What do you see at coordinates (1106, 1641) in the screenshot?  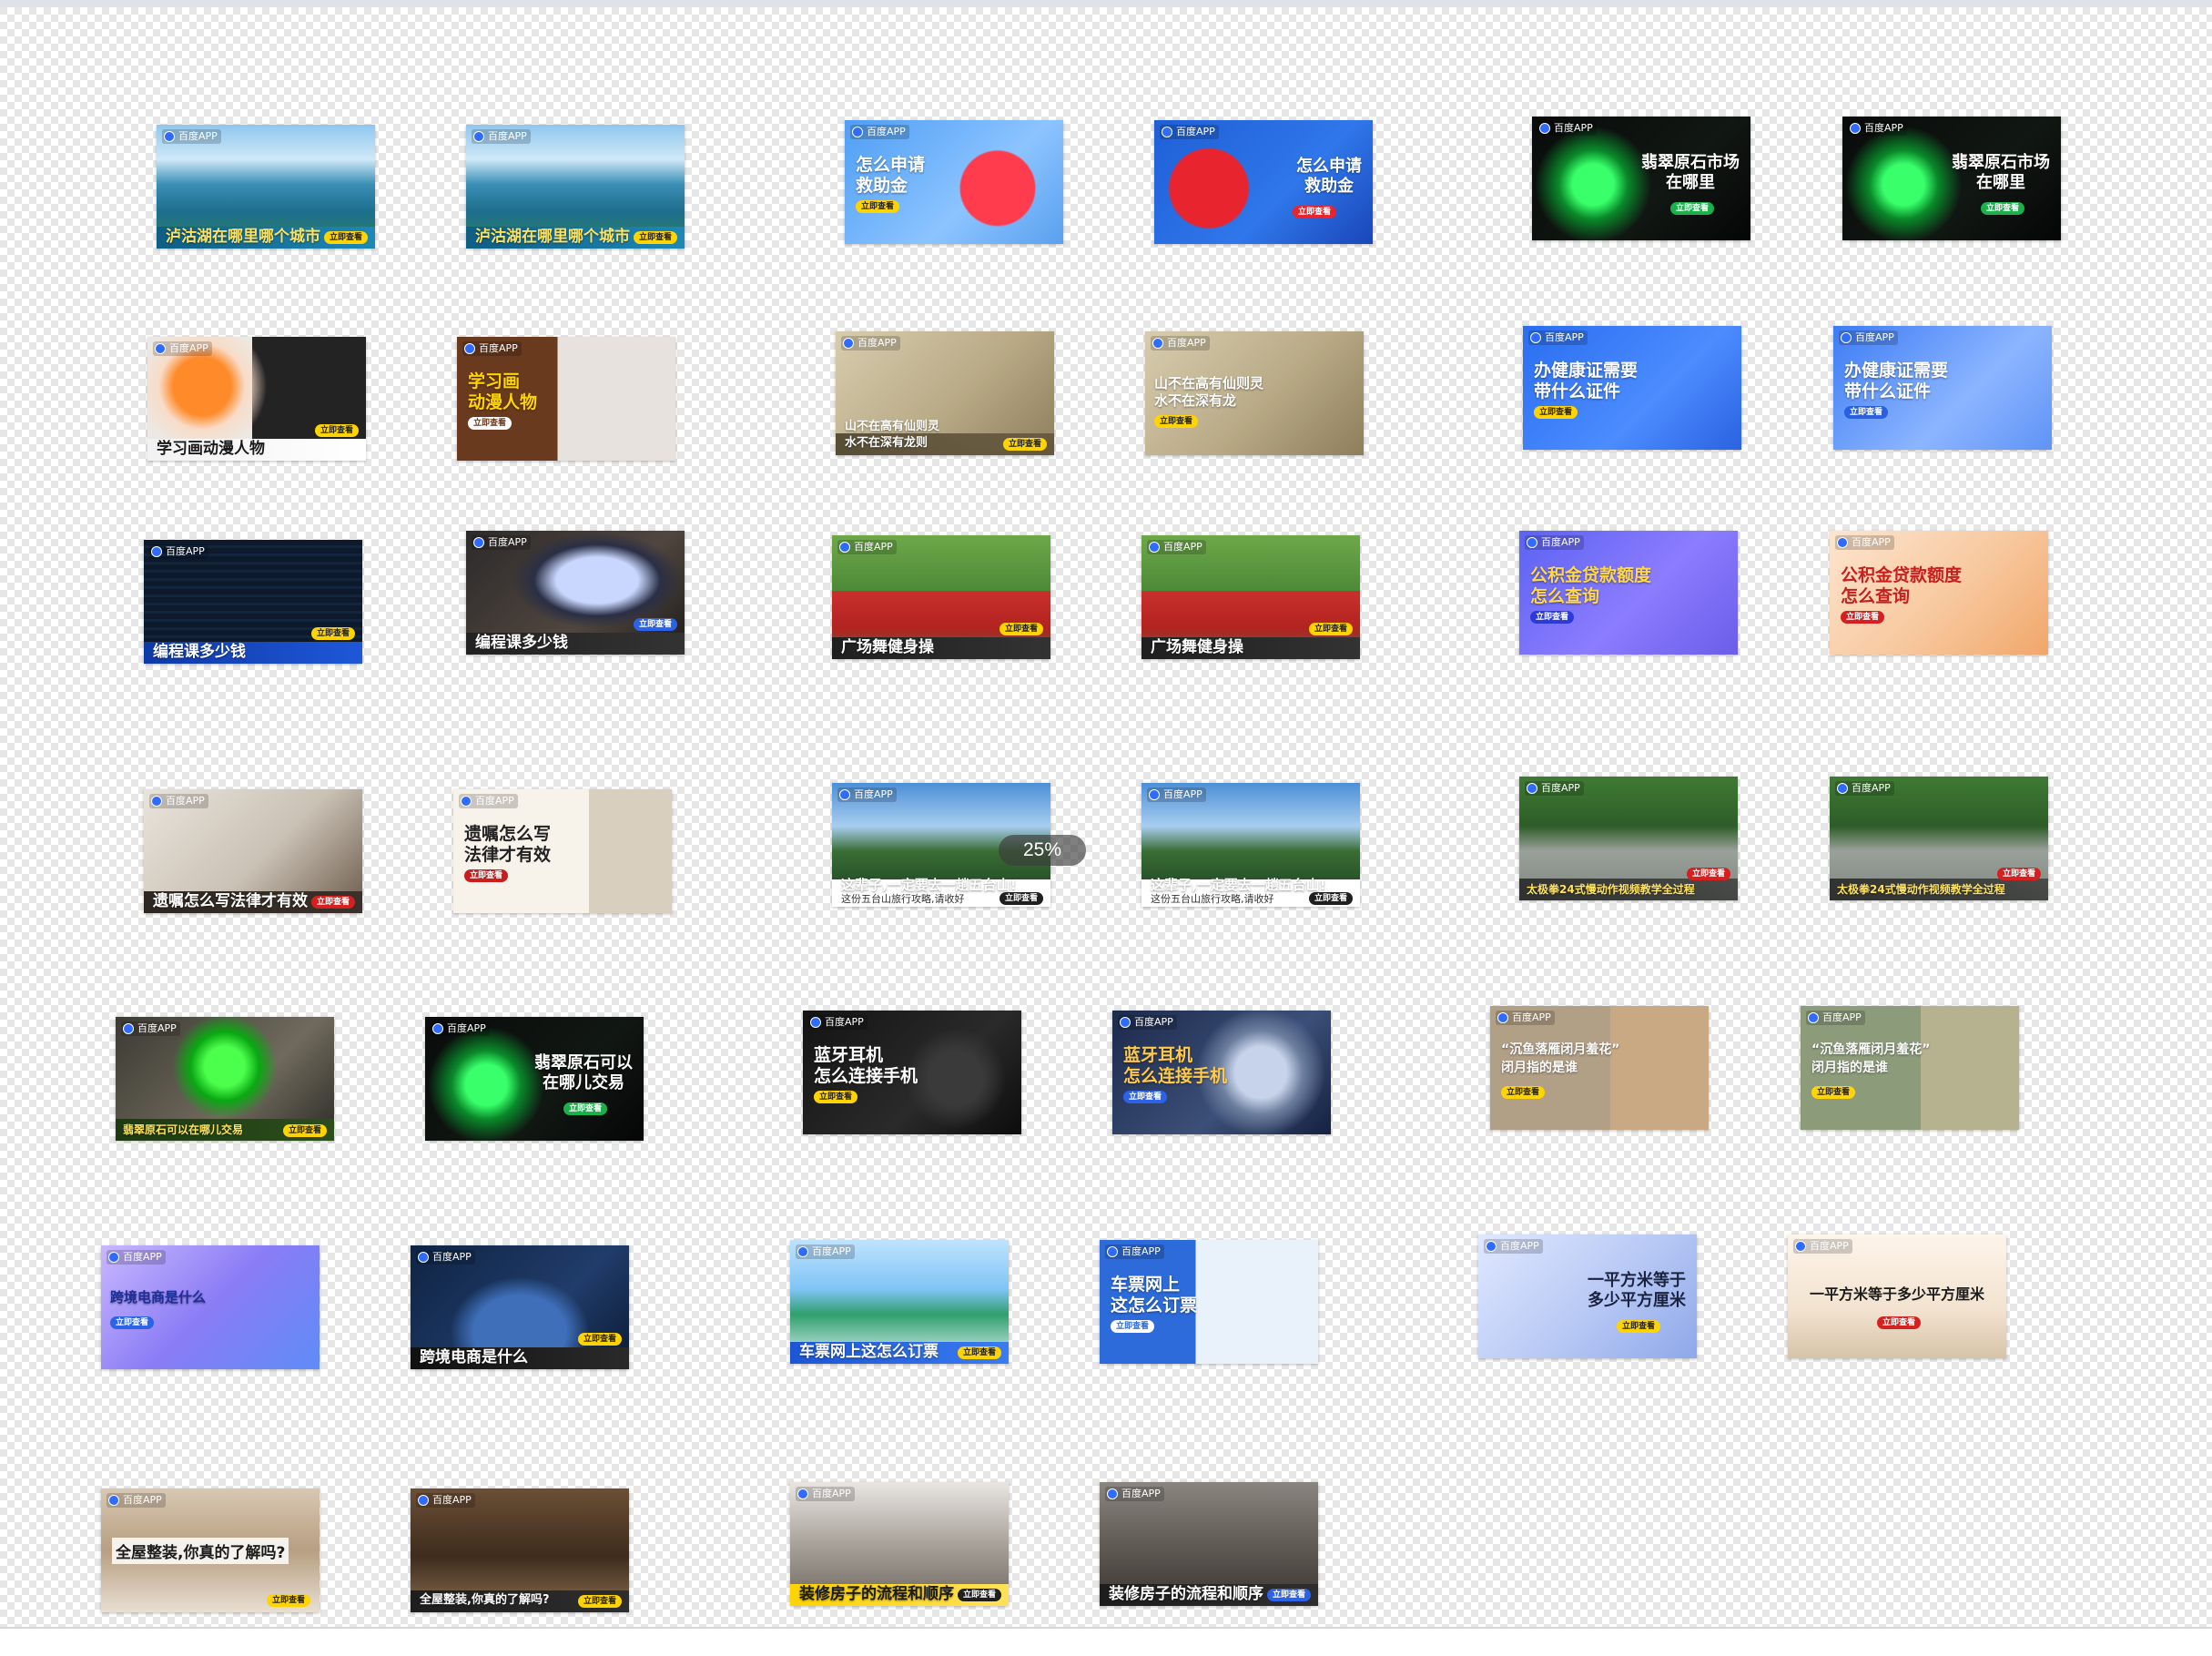 I see `bottom-bar` at bounding box center [1106, 1641].